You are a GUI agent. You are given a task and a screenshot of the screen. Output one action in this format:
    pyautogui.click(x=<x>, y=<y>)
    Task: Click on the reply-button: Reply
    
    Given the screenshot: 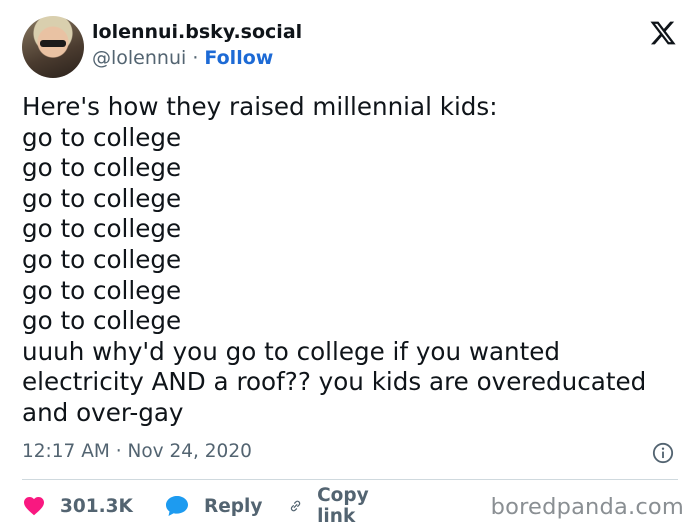 What is the action you would take?
    pyautogui.click(x=213, y=506)
    